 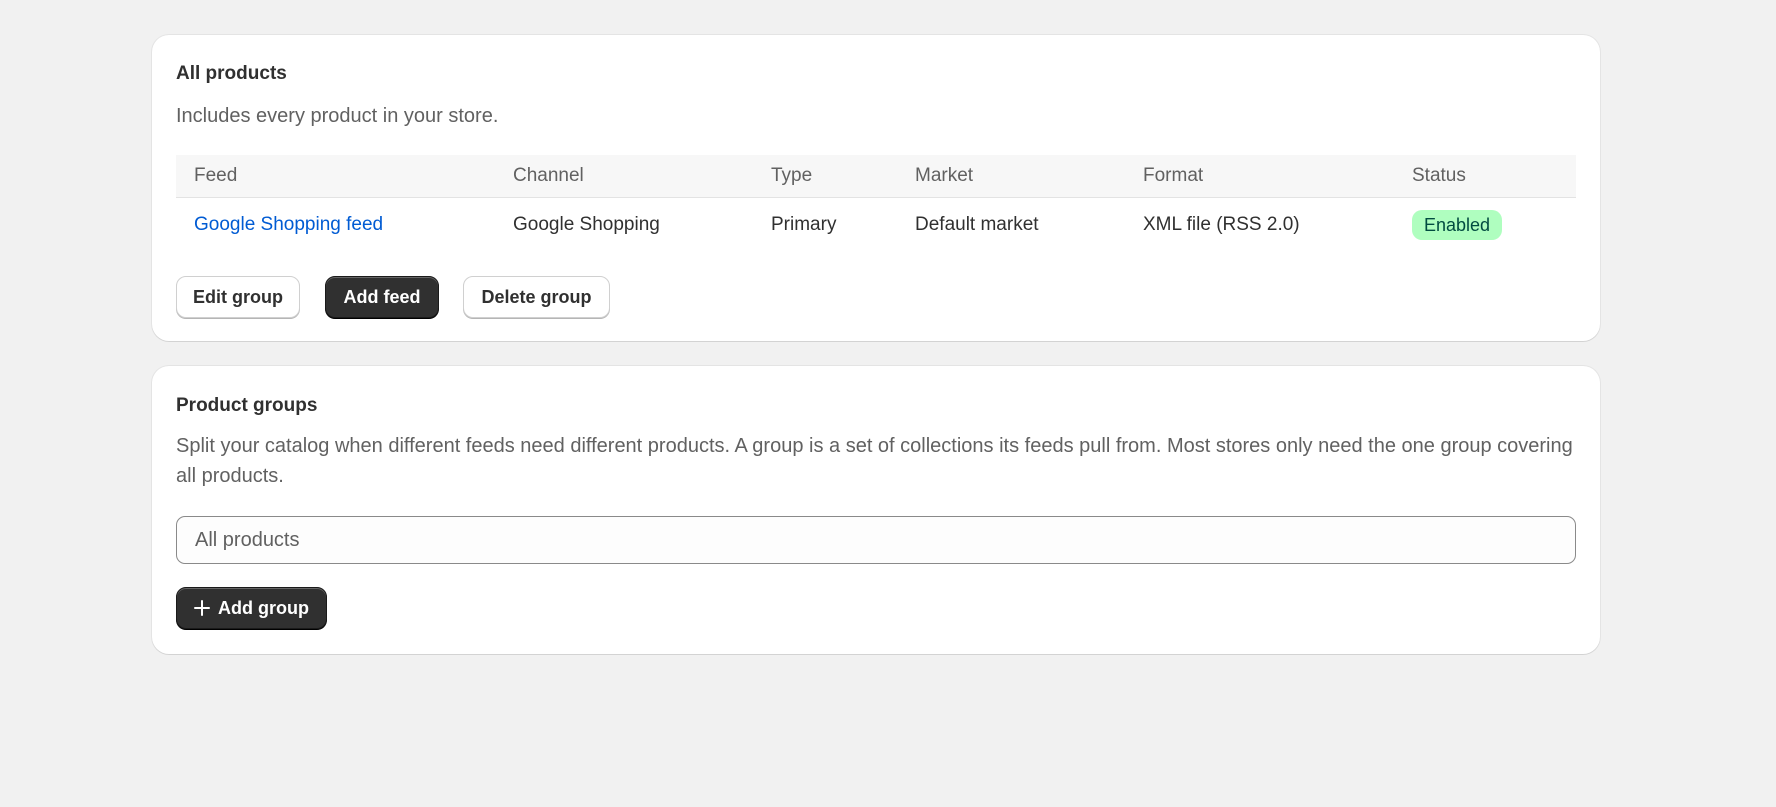 I want to click on column-header-market: Market, so click(x=1011, y=176).